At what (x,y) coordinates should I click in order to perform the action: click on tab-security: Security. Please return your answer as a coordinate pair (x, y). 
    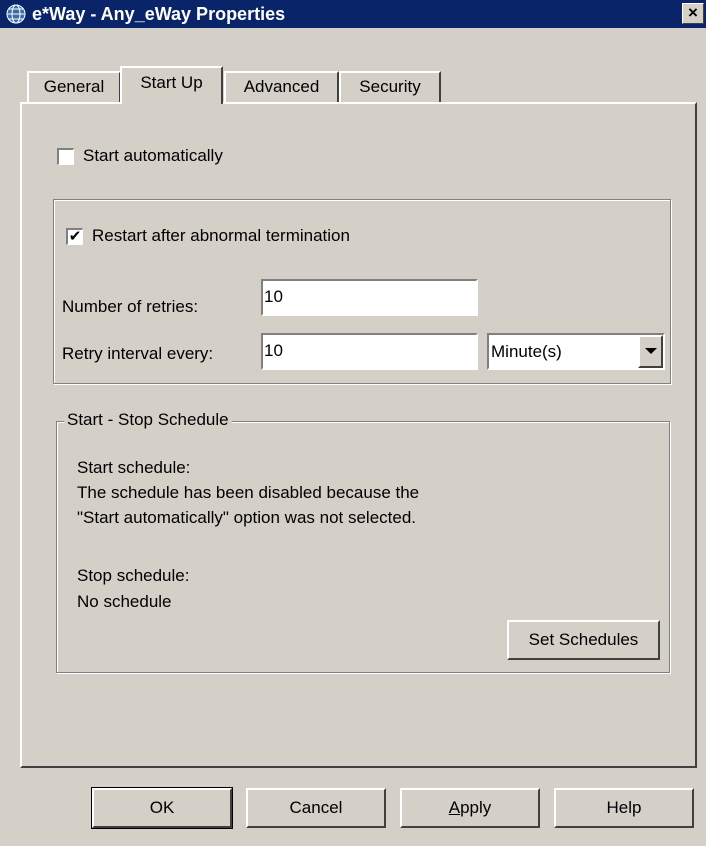
    Looking at the image, I should click on (390, 87).